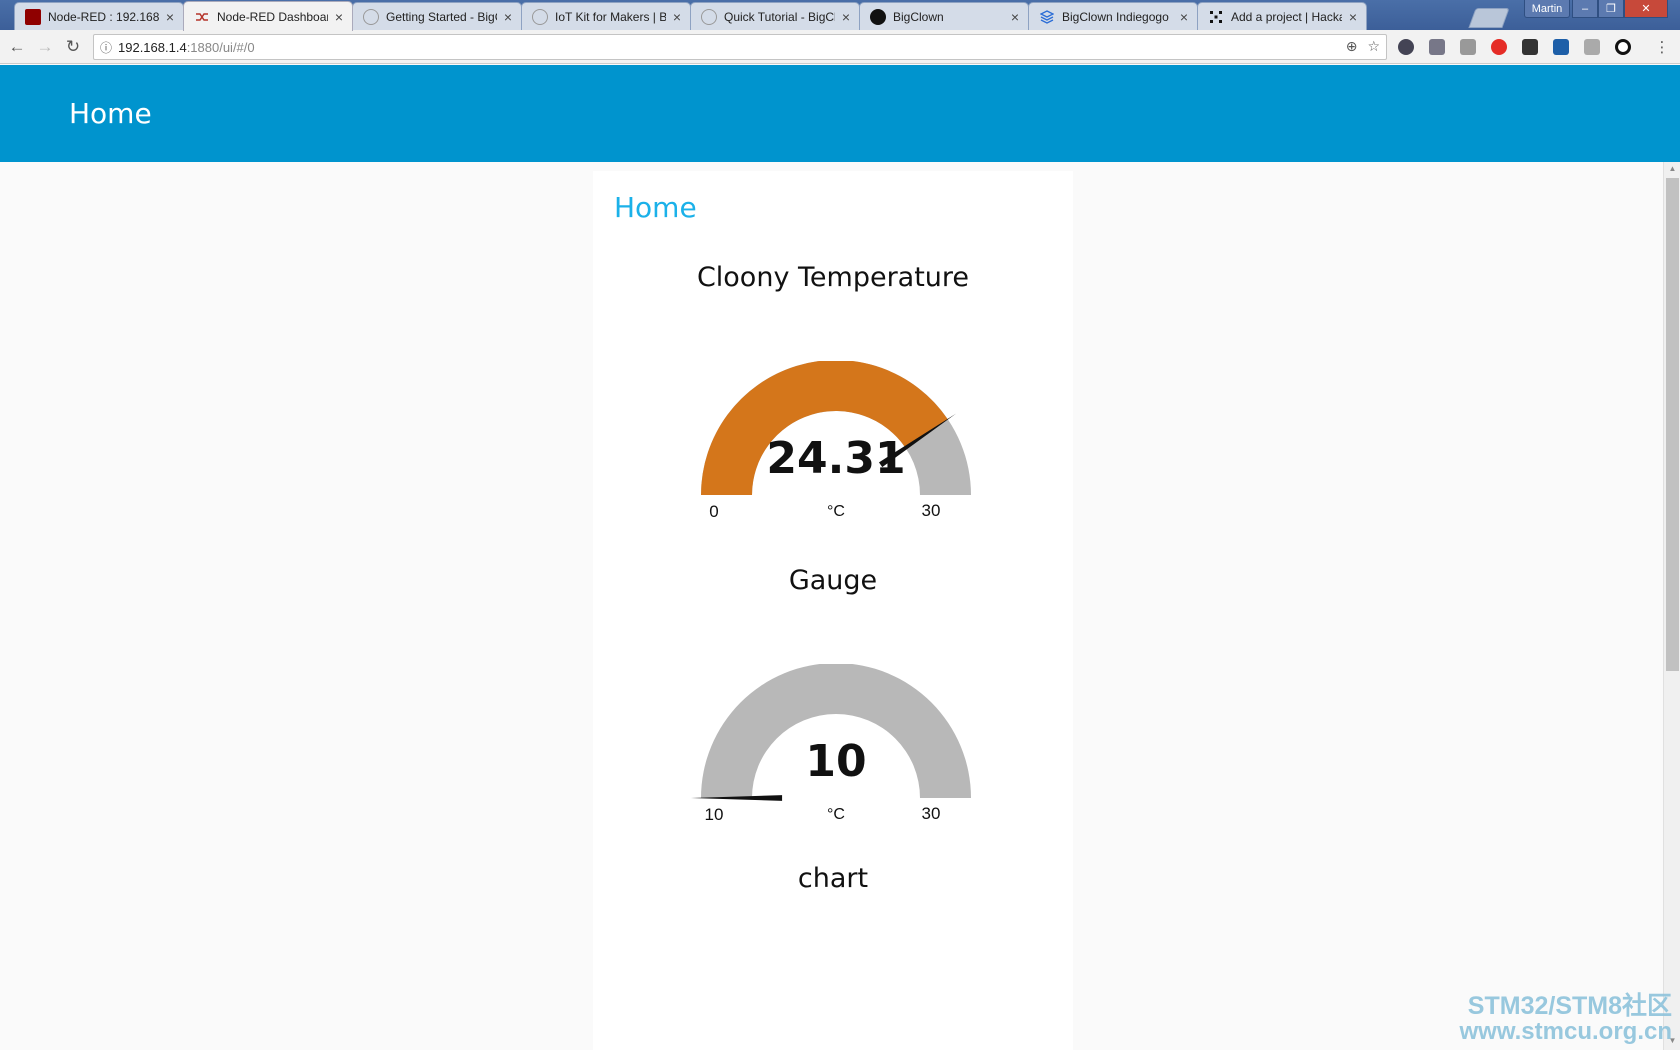 The image size is (1680, 1050). Describe the element at coordinates (740, 47) in the screenshot. I see `address-bar: ⓘ 192.168.1.4:1880/ui/#/0 ⊕ ☆` at that location.